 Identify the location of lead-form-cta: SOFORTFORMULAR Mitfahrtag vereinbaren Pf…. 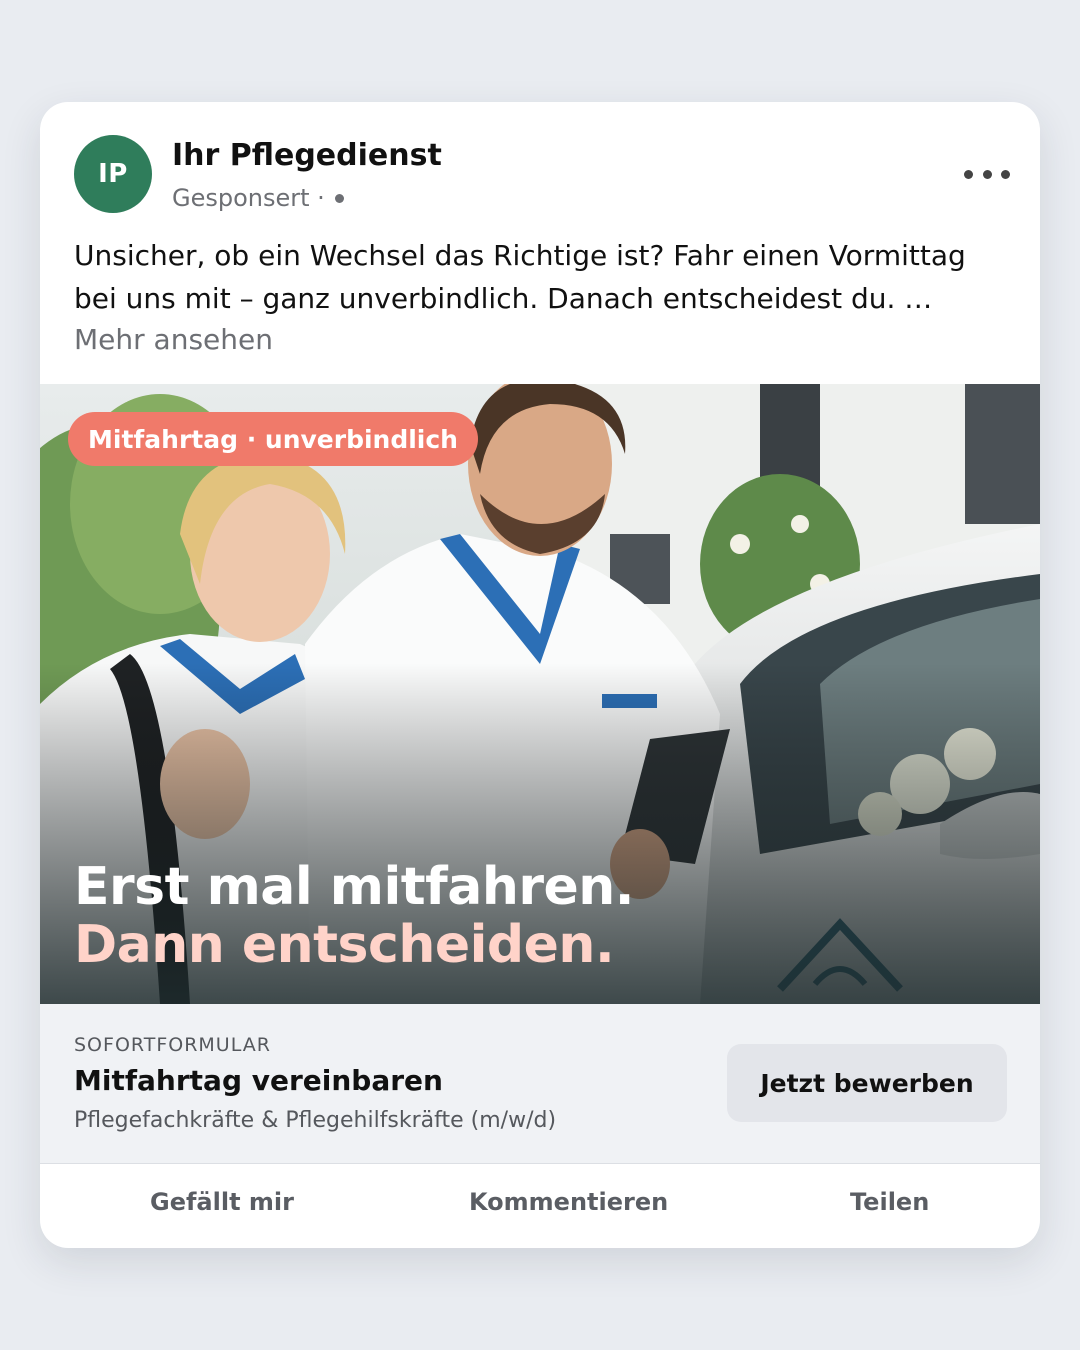
(540, 1084).